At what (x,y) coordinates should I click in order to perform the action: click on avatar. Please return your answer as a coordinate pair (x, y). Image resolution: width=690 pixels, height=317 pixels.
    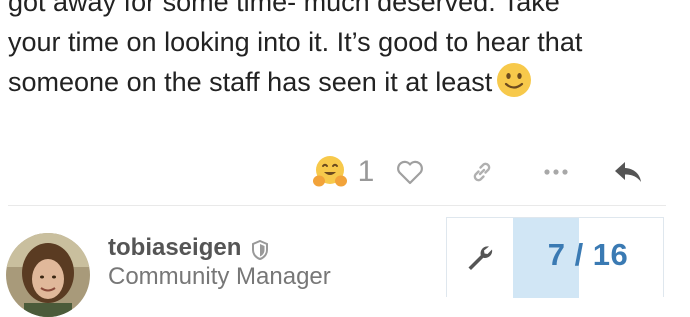
    Looking at the image, I should click on (48, 275).